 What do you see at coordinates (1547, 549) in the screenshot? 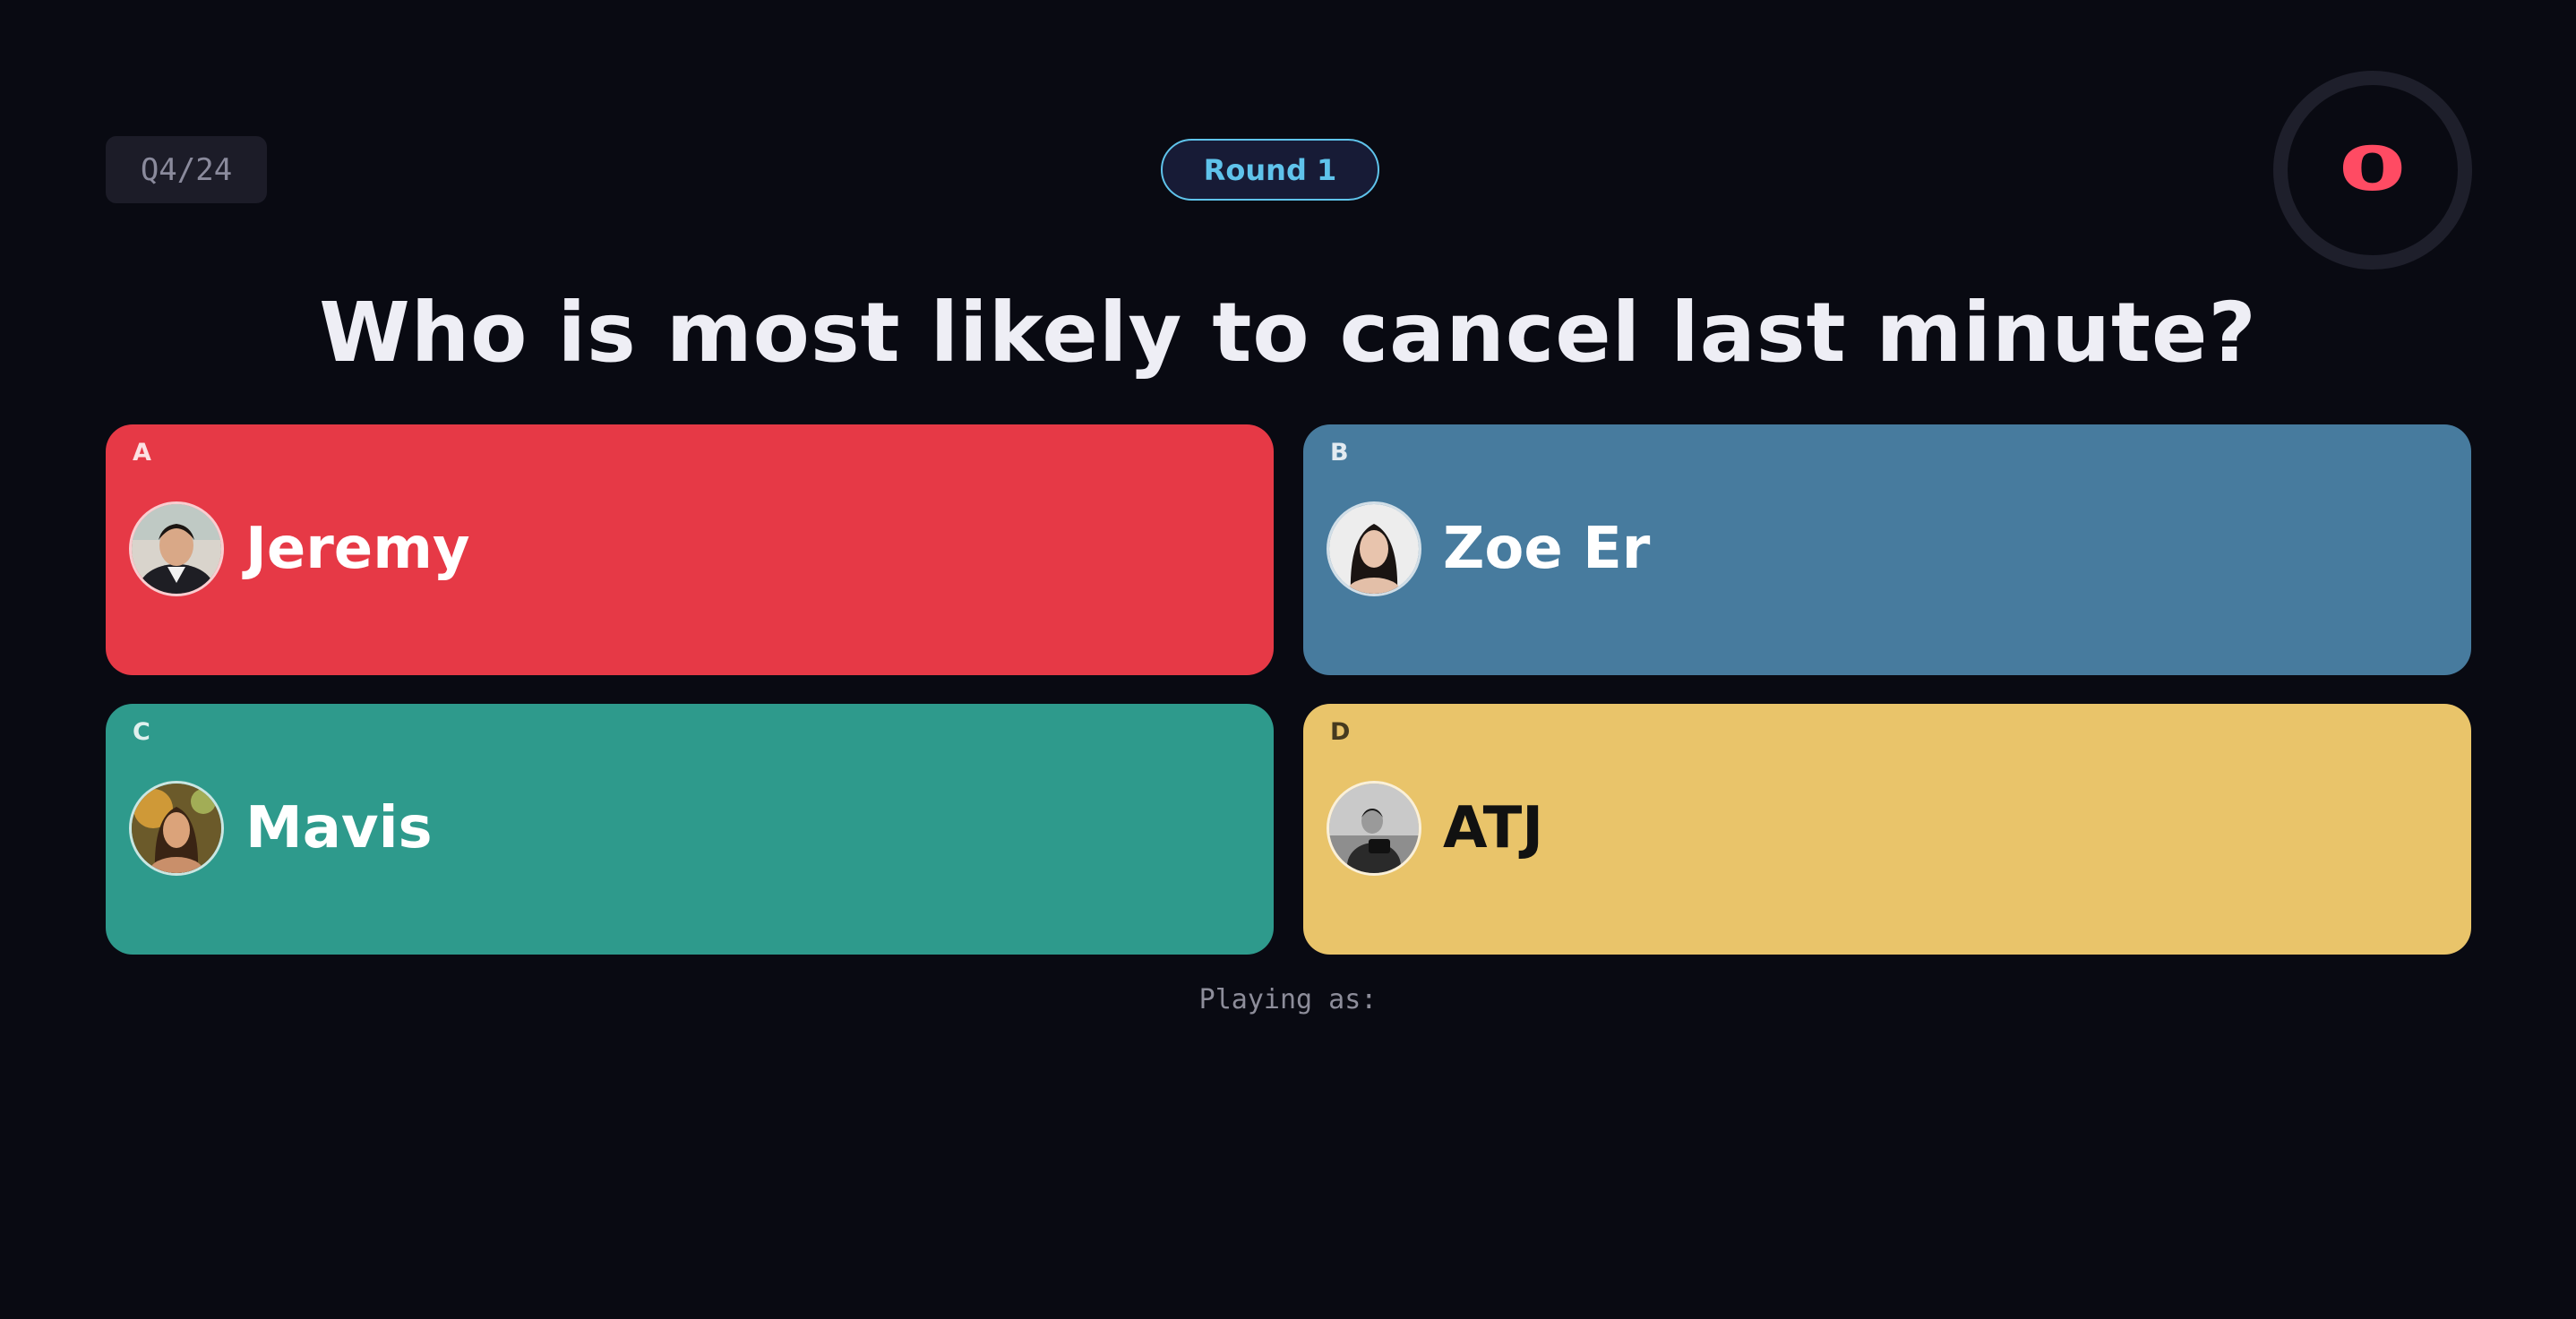
I see `option-name: Zoe Er` at bounding box center [1547, 549].